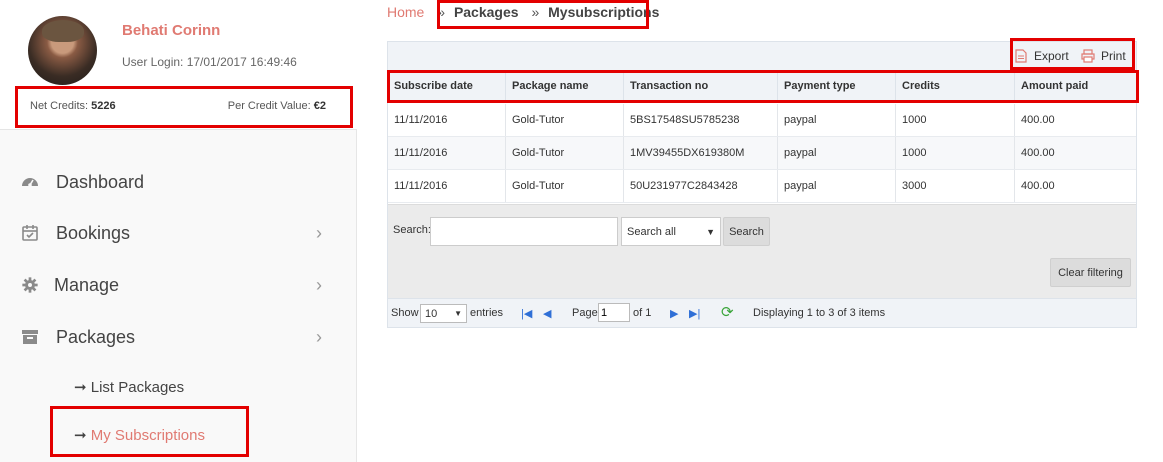 The image size is (1163, 462). Describe the element at coordinates (651, 231) in the screenshot. I see `search-scope-value: Search all` at that location.